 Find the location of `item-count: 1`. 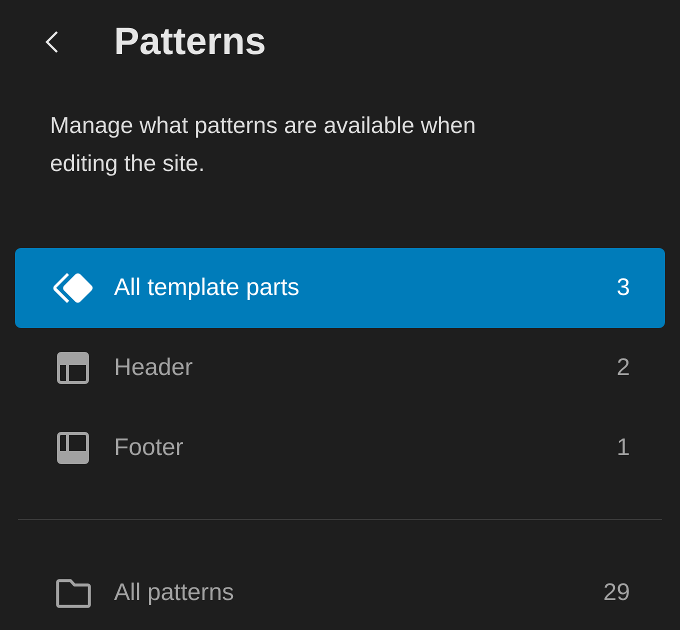

item-count: 1 is located at coordinates (623, 448).